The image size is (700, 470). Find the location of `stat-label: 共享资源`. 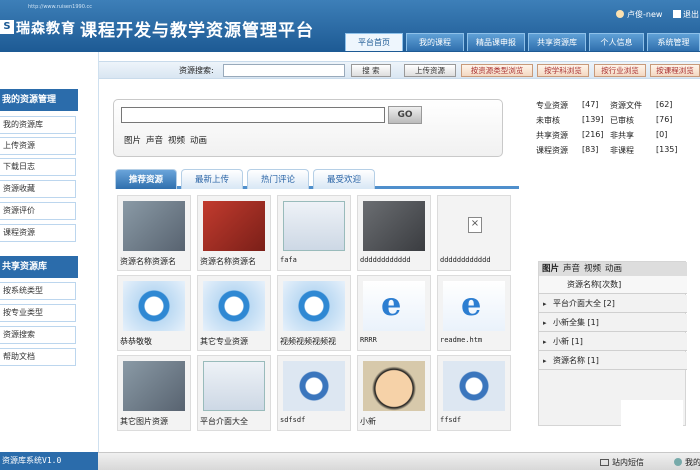

stat-label: 共享资源 is located at coordinates (552, 135).